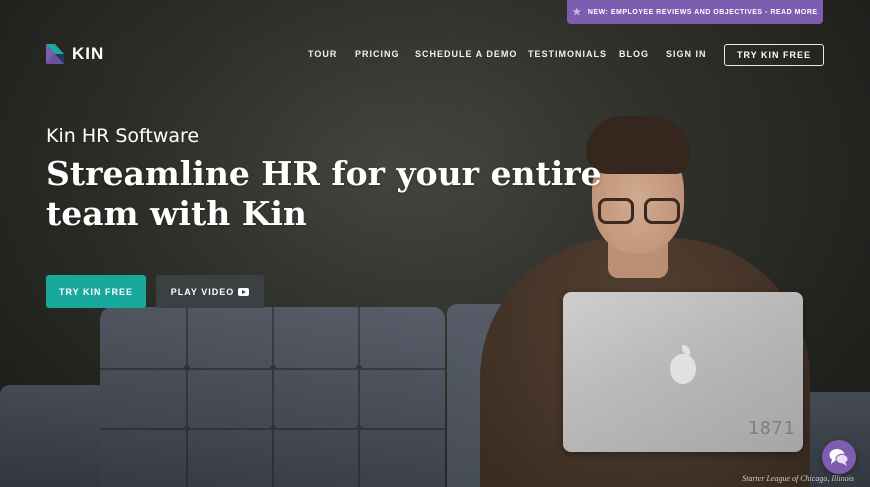  I want to click on play-video-button: PLAY VIDEO, so click(210, 291).